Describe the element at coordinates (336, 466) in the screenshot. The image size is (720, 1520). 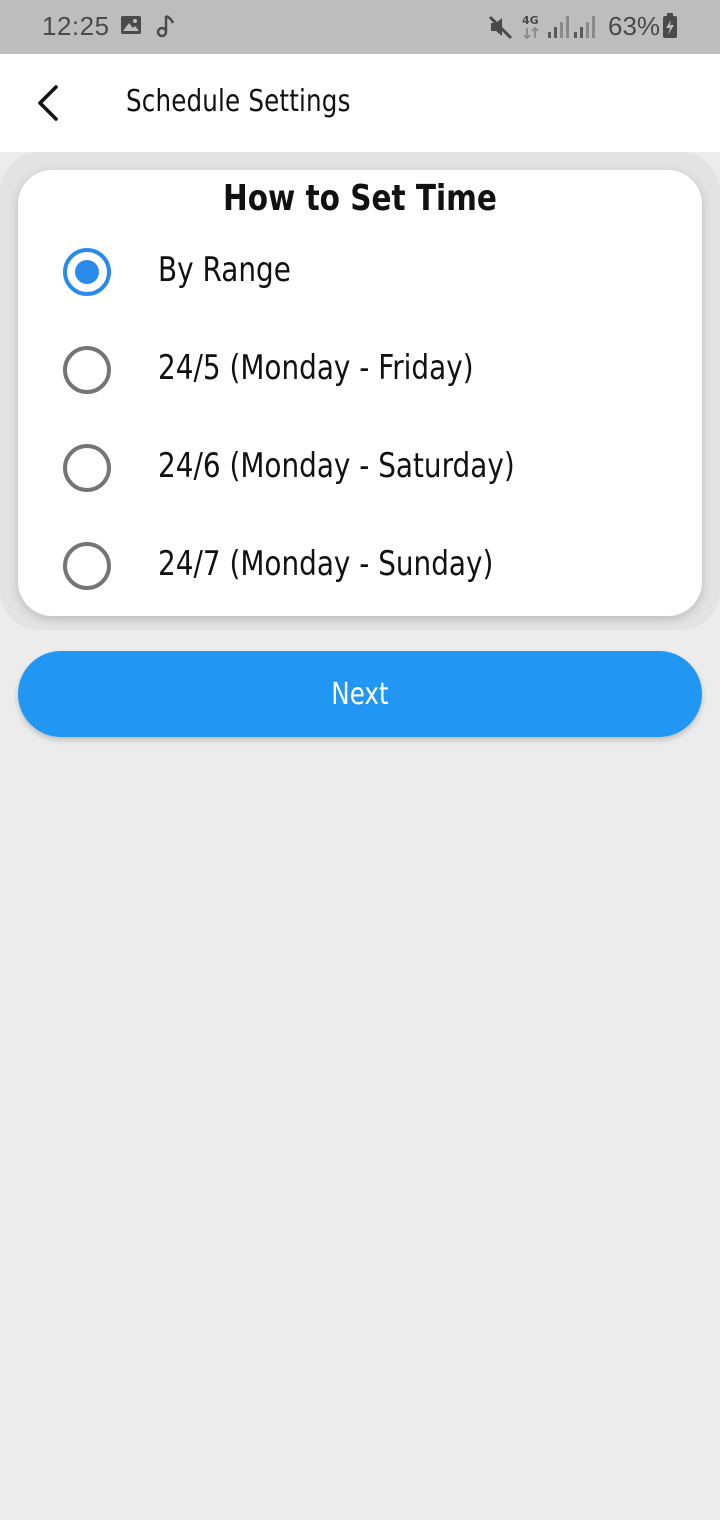
I see `option-label: 24/6 (Monday - Saturday)` at that location.